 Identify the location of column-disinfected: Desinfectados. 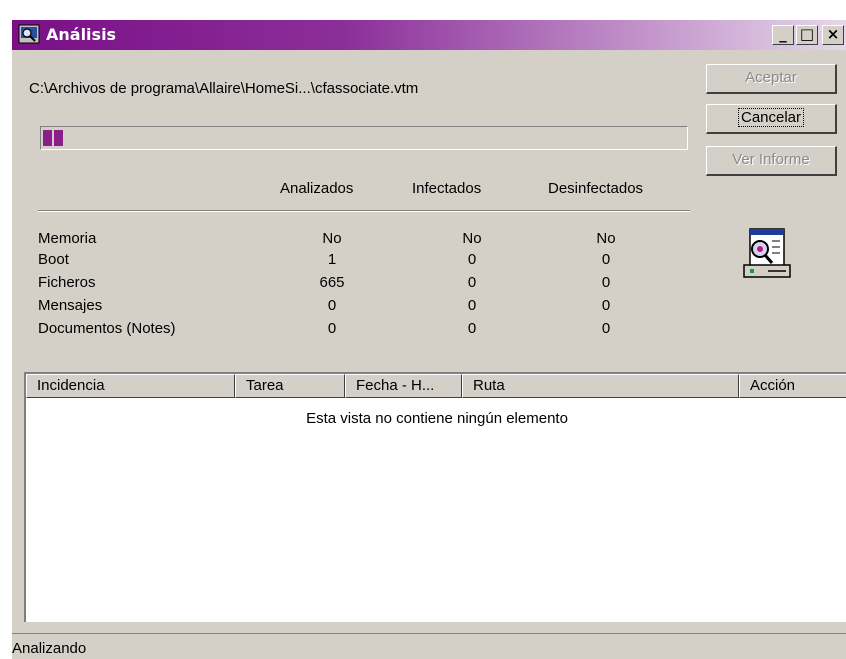
(596, 188).